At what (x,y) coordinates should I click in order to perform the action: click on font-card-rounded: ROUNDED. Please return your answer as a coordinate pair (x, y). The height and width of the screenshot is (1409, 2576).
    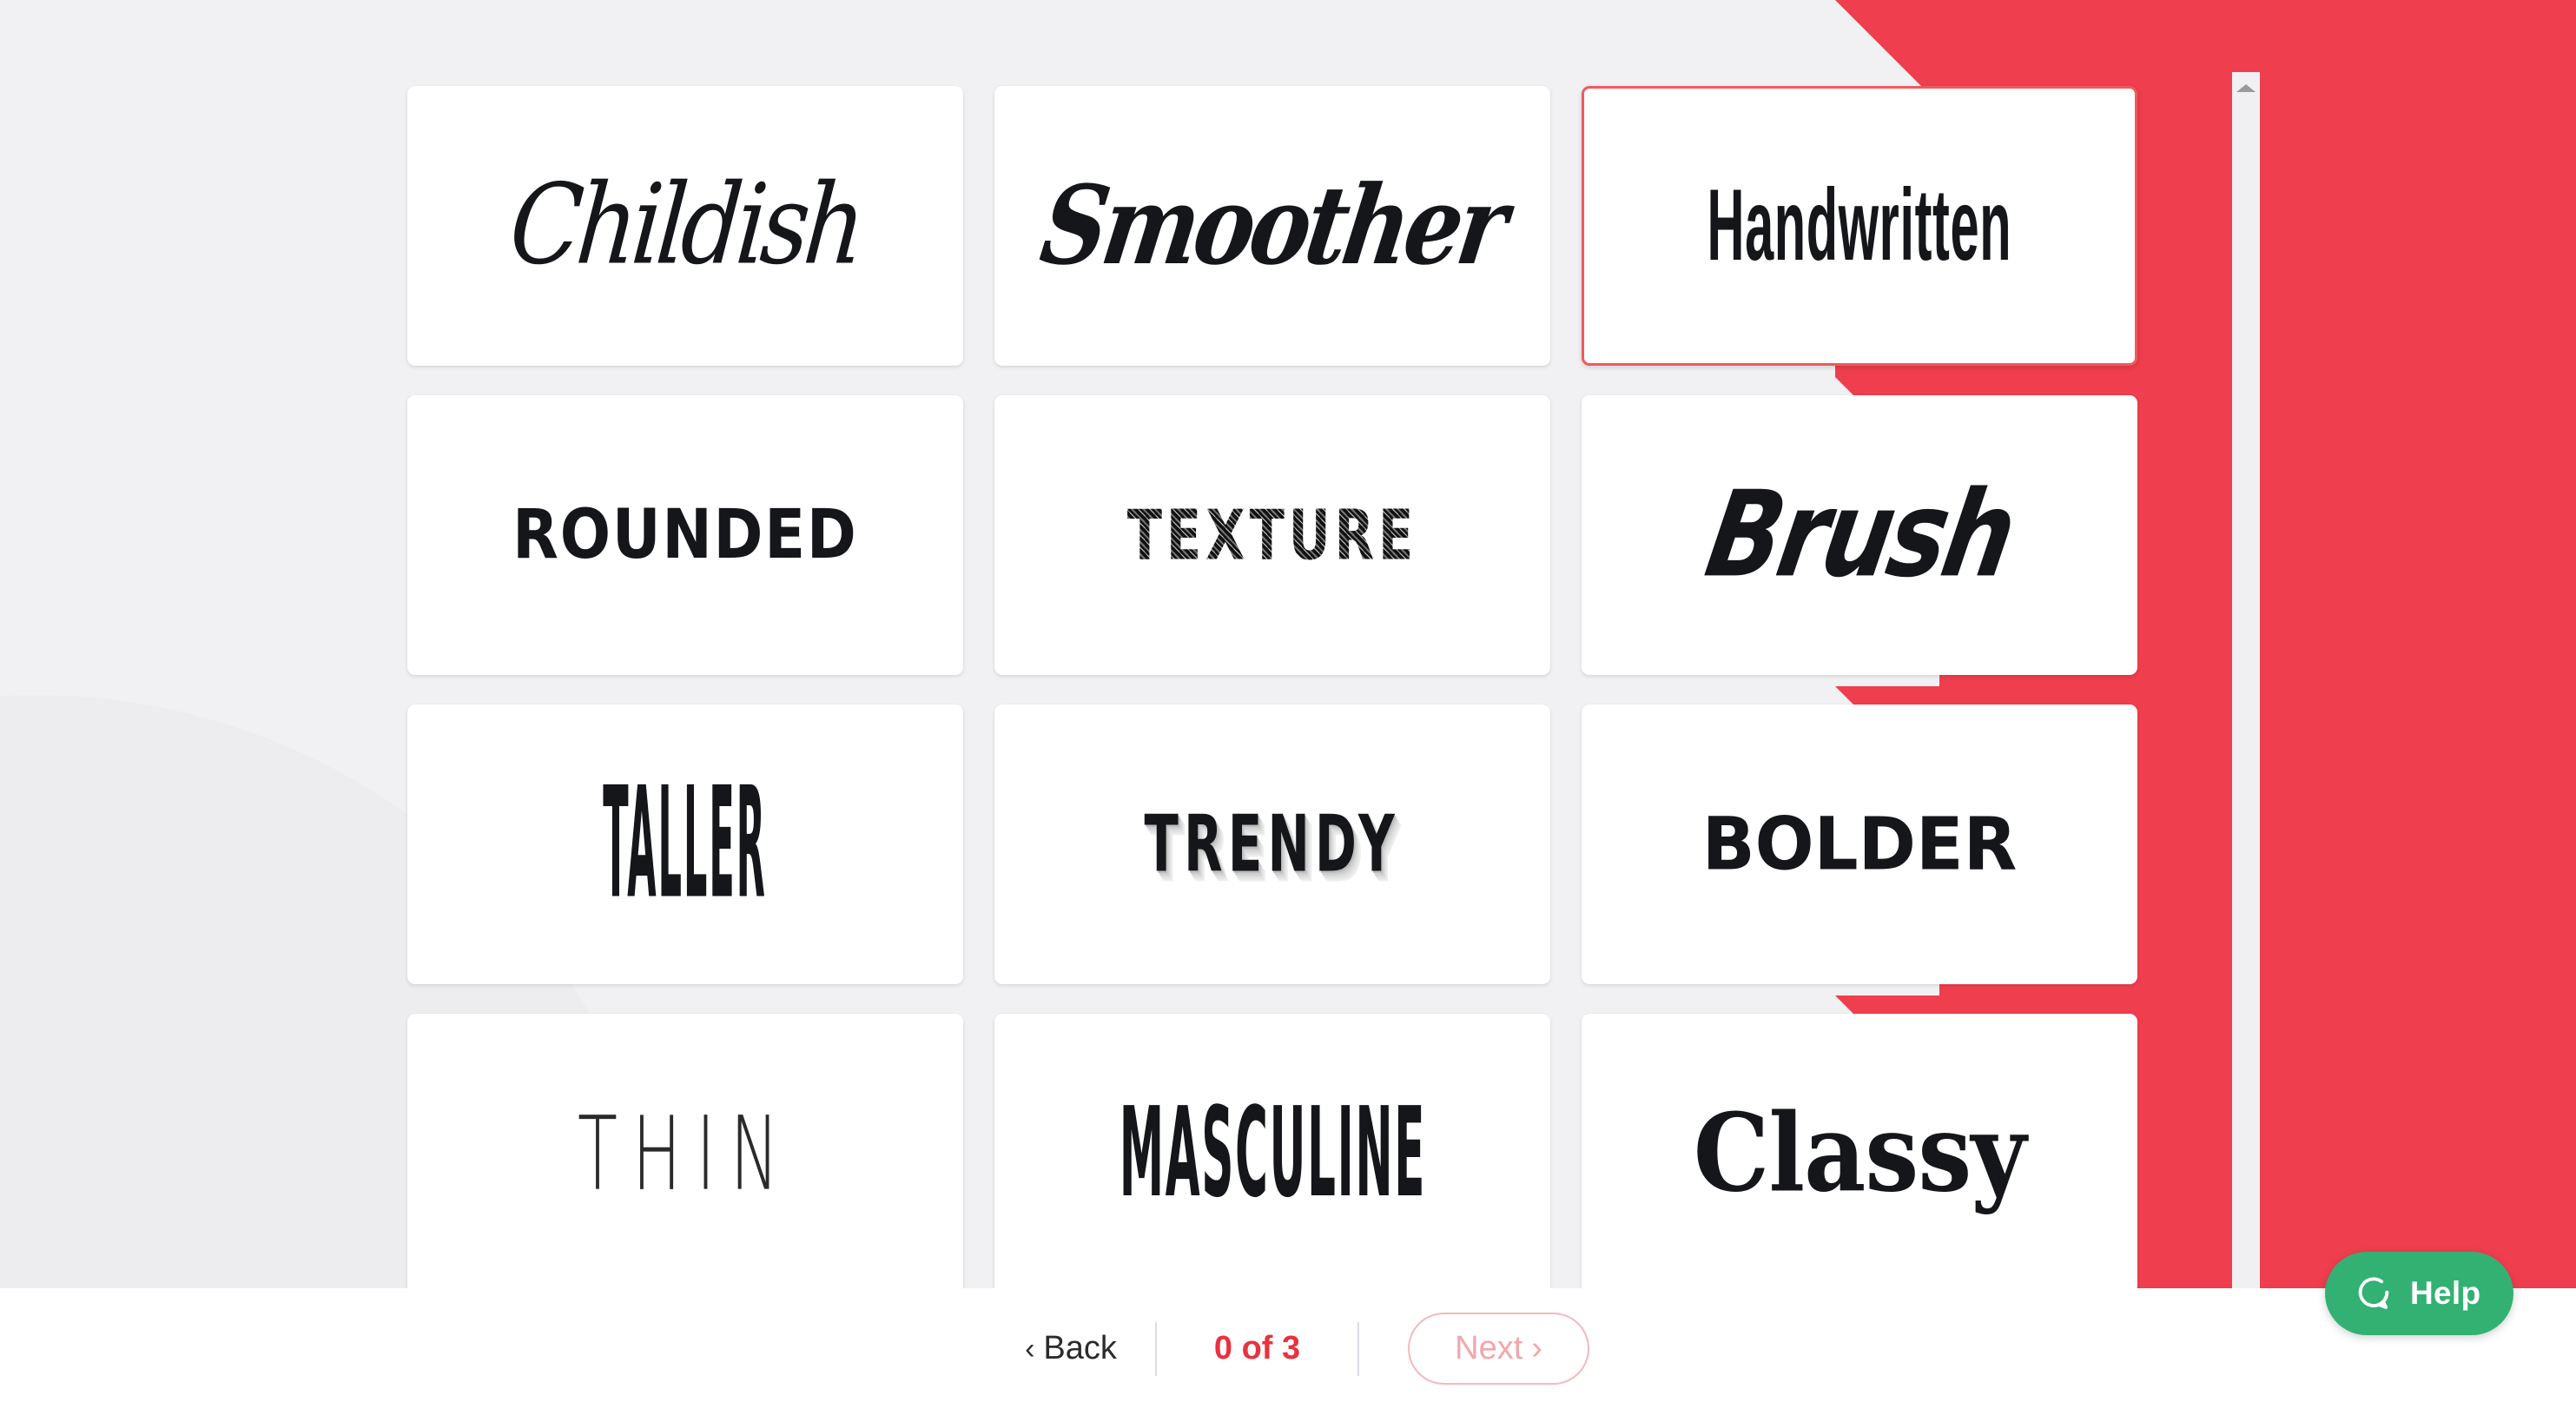
    Looking at the image, I should click on (685, 535).